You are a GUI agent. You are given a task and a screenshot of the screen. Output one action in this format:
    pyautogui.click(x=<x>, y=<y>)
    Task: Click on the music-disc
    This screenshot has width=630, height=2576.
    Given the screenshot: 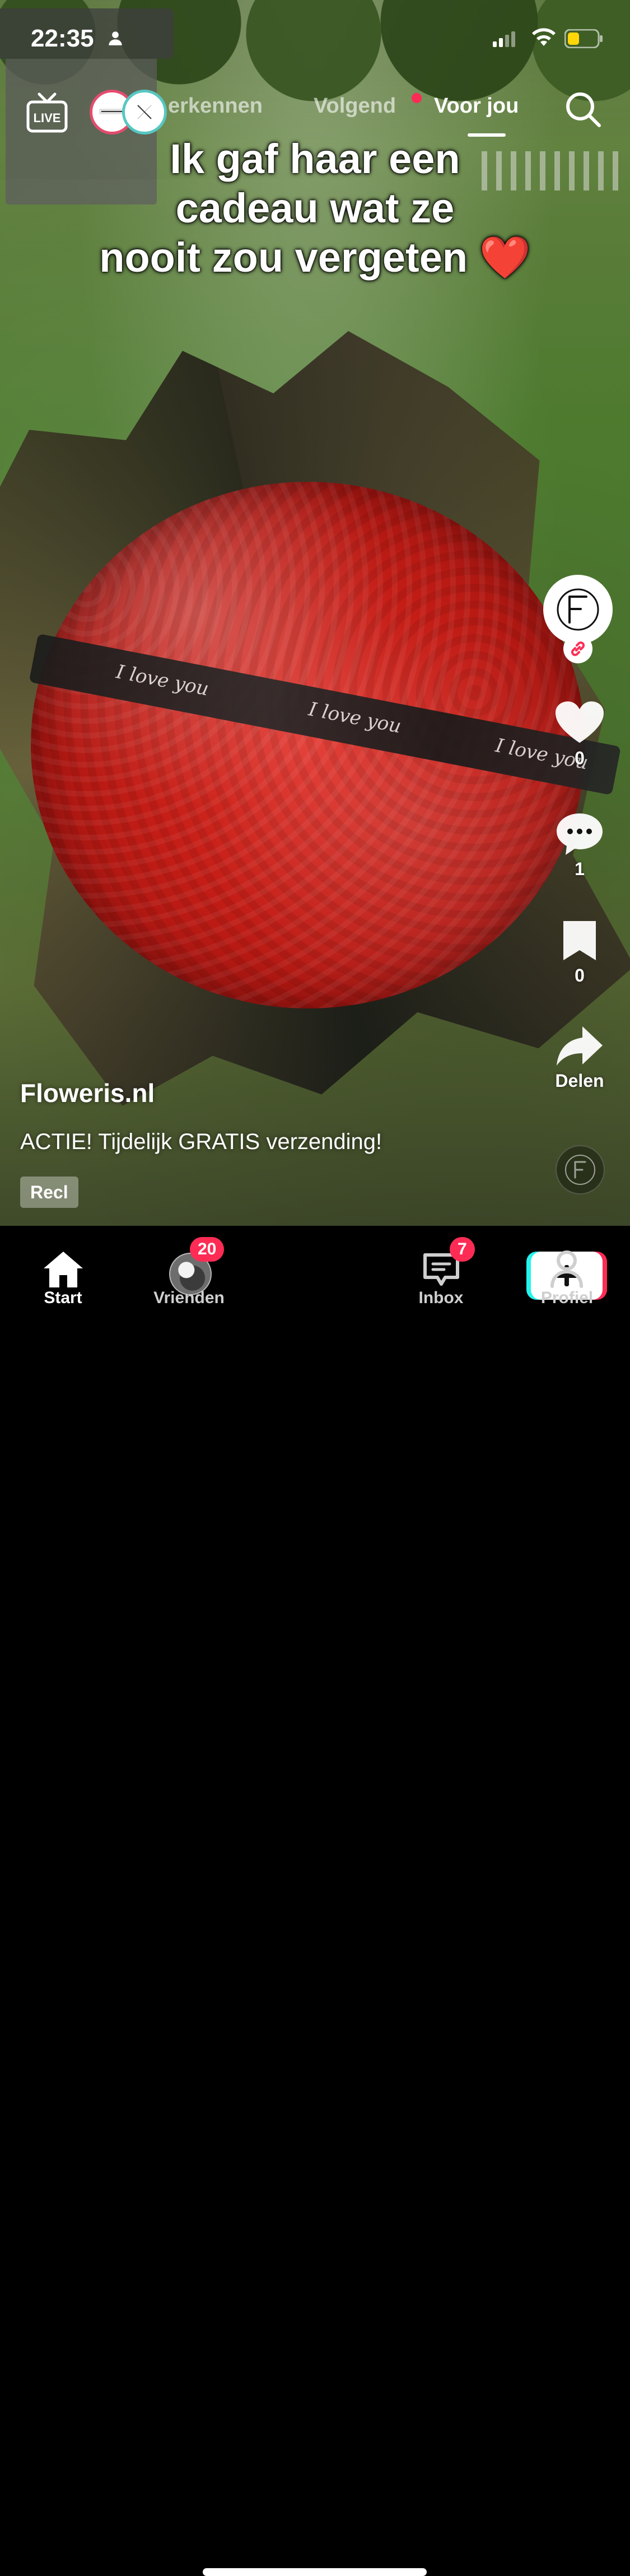 What is the action you would take?
    pyautogui.click(x=581, y=1169)
    